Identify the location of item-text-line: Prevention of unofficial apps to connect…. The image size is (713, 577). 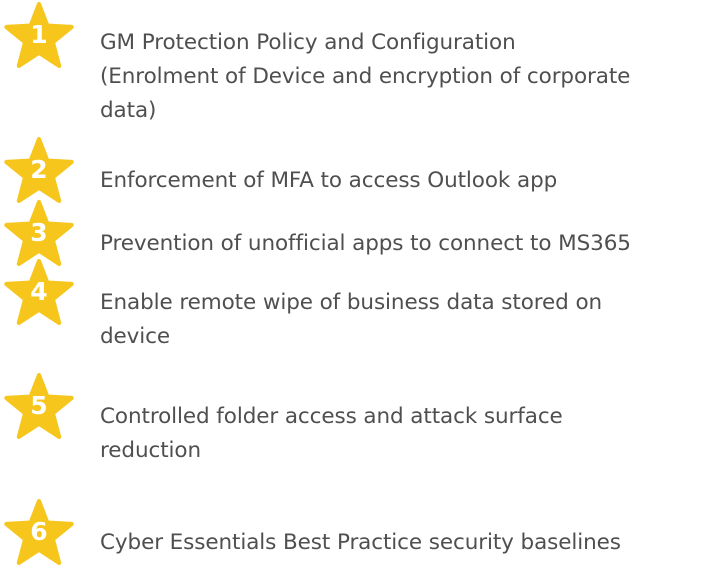
(365, 243).